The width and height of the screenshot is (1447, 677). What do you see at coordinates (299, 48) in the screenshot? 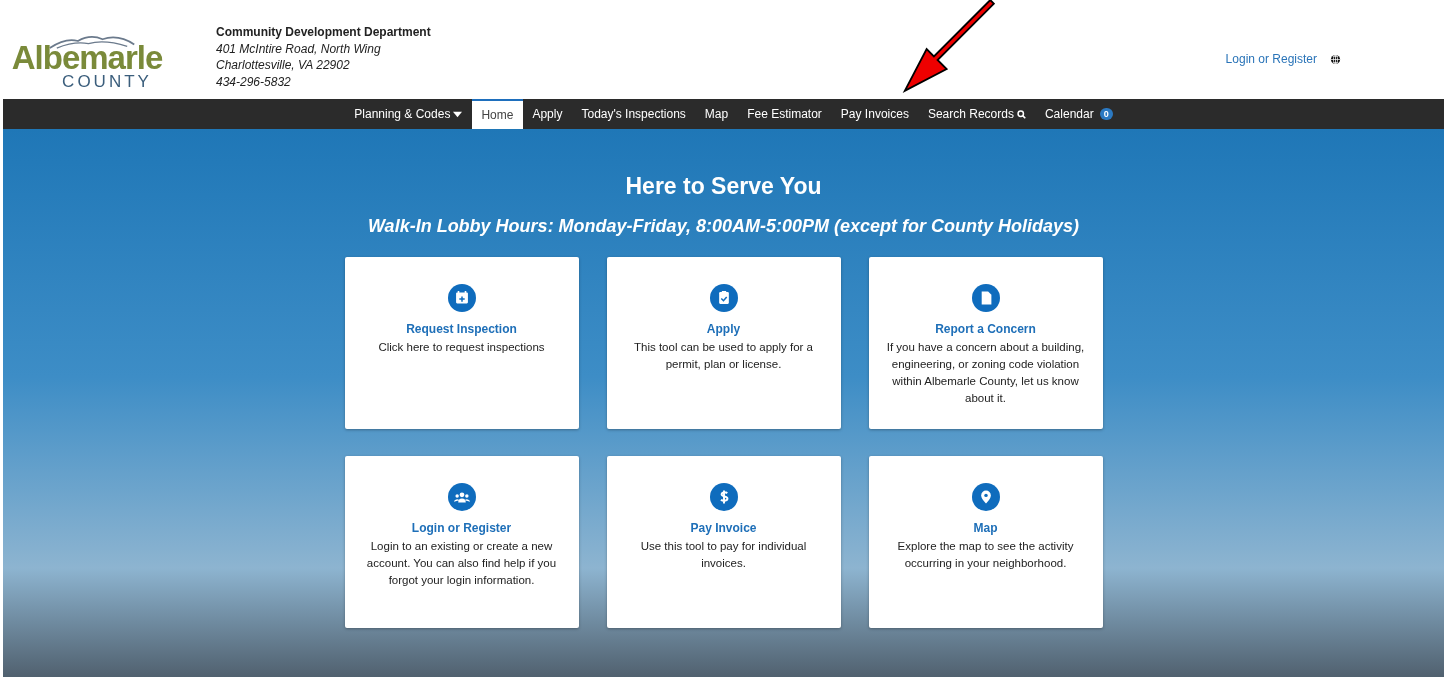
I see `address-line: 401 McIntire Road, North Wing` at bounding box center [299, 48].